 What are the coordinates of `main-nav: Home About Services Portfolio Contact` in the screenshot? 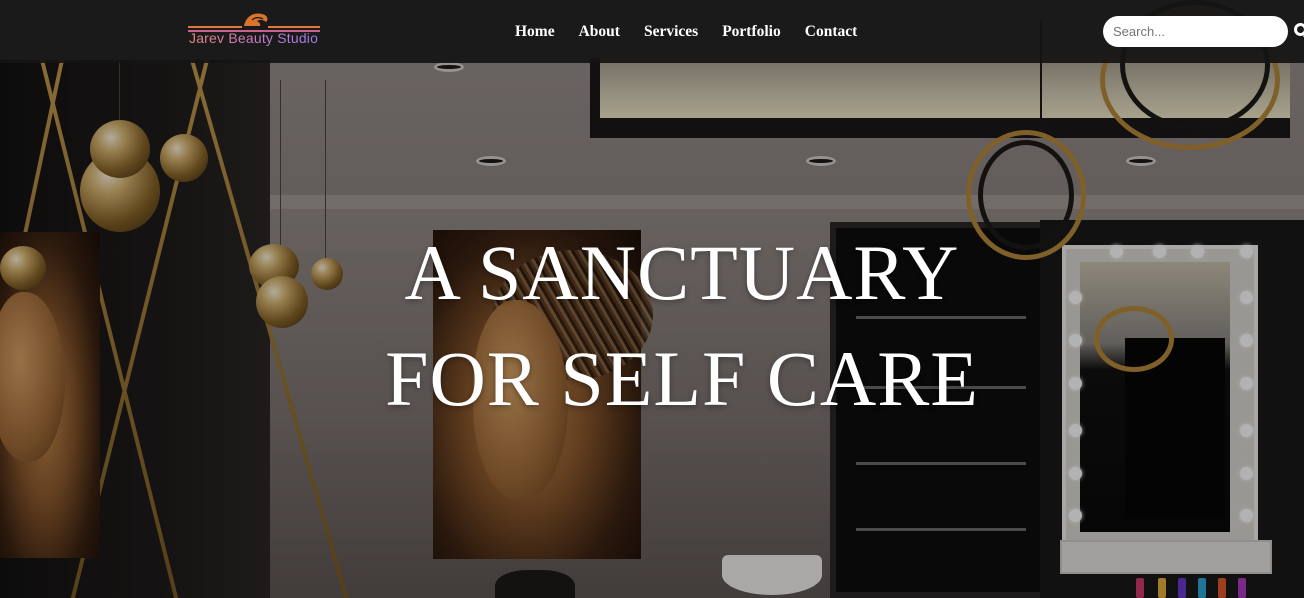 It's located at (686, 32).